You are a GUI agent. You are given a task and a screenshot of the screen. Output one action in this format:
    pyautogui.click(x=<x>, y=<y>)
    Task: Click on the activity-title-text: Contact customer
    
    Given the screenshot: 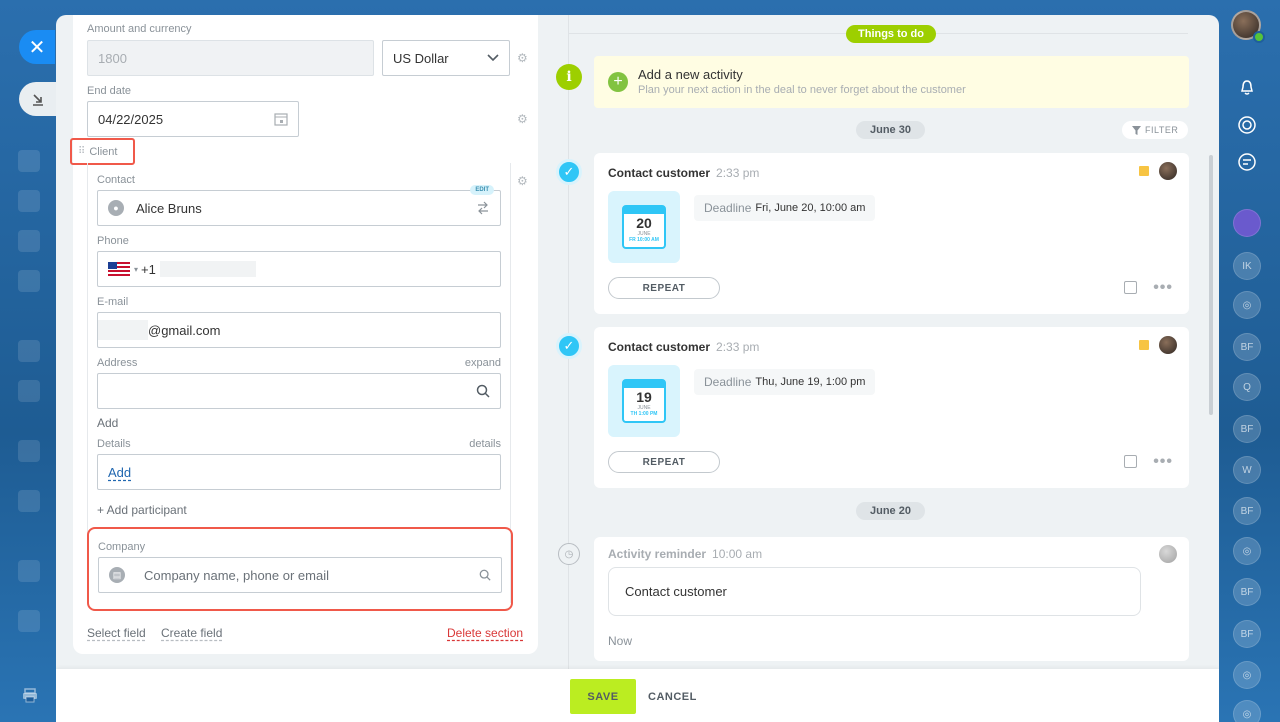 What is the action you would take?
    pyautogui.click(x=659, y=347)
    